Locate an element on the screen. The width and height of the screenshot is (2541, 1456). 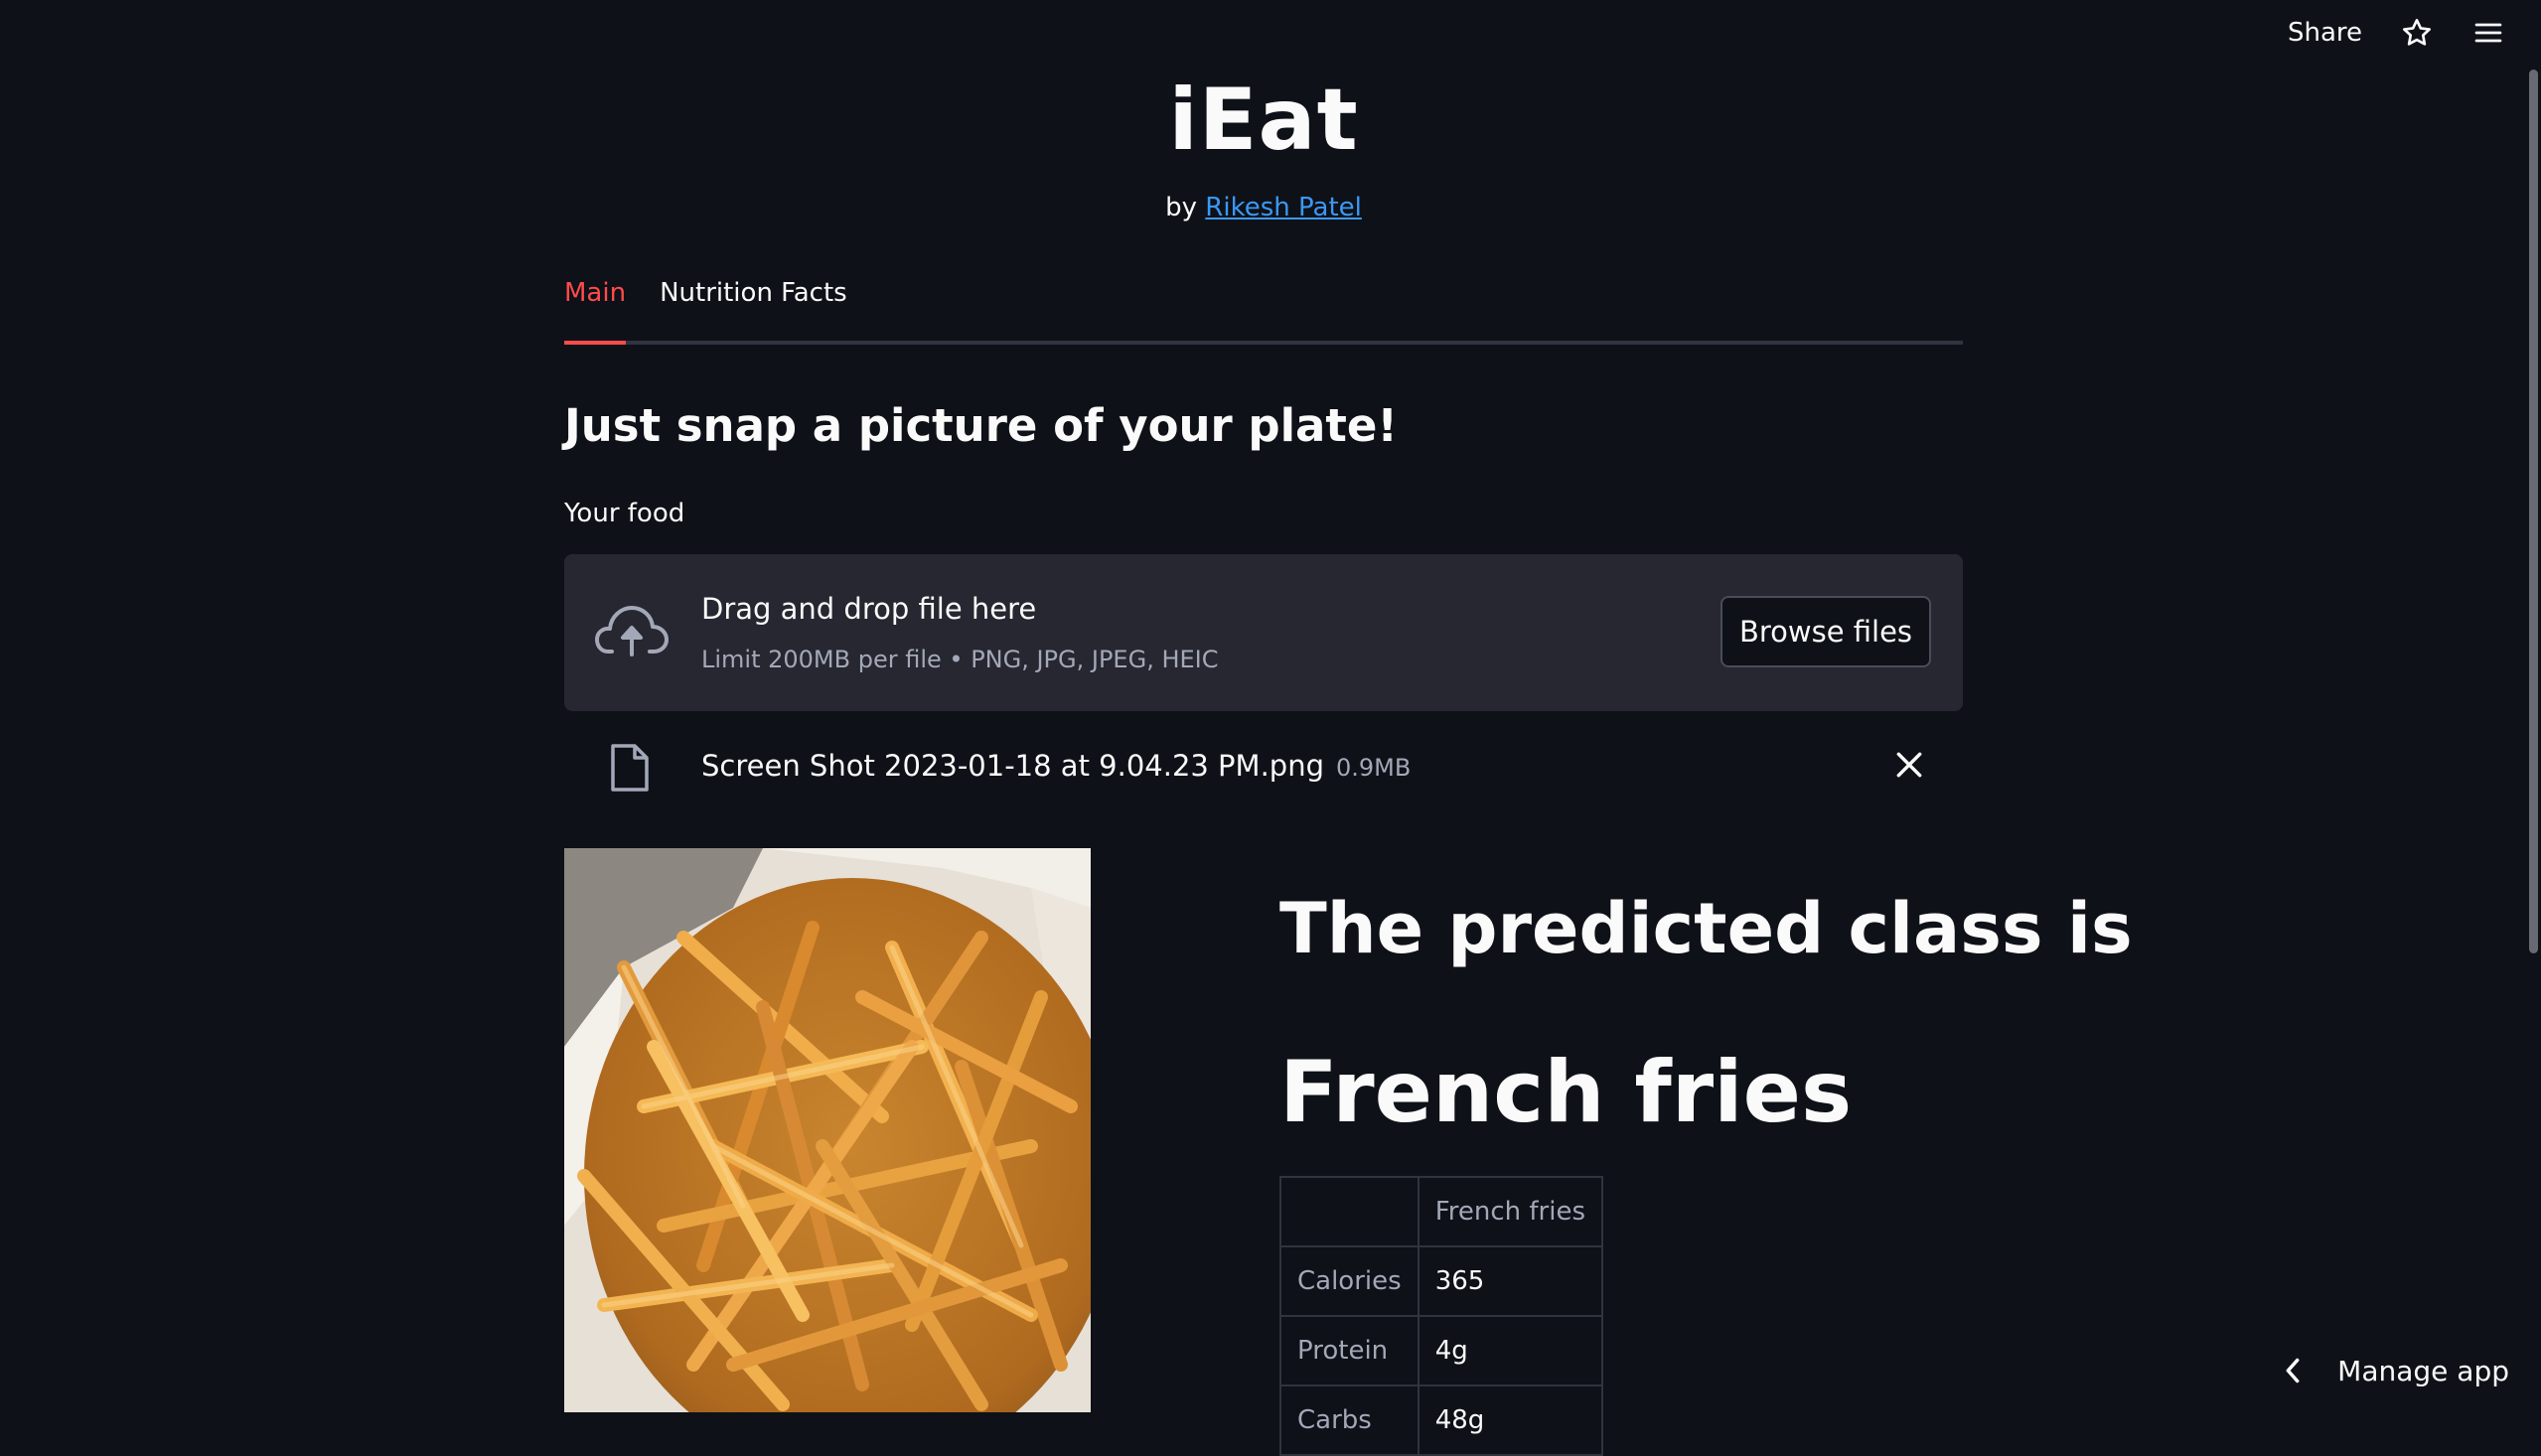
table-row-label: Carbs is located at coordinates (1349, 1420).